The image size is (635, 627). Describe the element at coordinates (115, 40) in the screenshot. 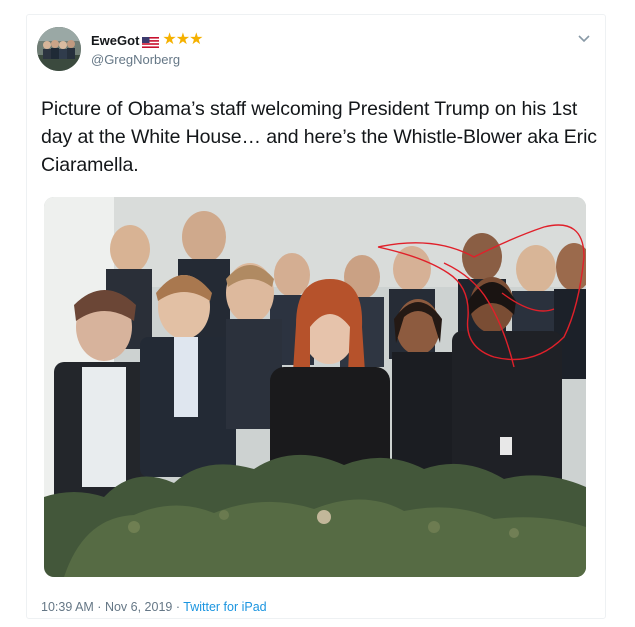

I see `display-name: EweGot` at that location.